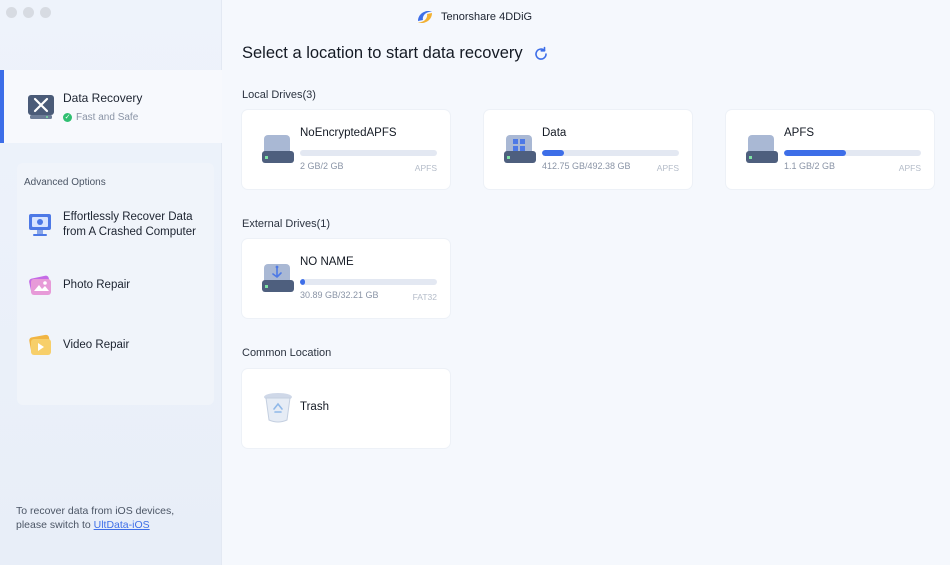 The height and width of the screenshot is (565, 950). What do you see at coordinates (322, 166) in the screenshot?
I see `drive-size: 2 GB/2 GB` at bounding box center [322, 166].